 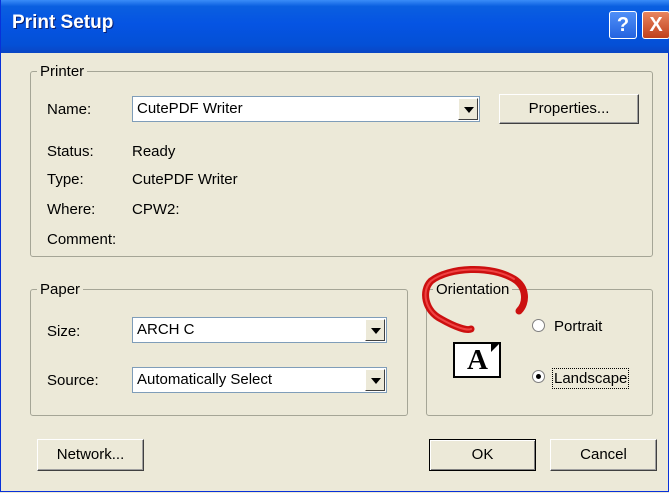 What do you see at coordinates (496, 347) in the screenshot?
I see `page-fold-icon` at bounding box center [496, 347].